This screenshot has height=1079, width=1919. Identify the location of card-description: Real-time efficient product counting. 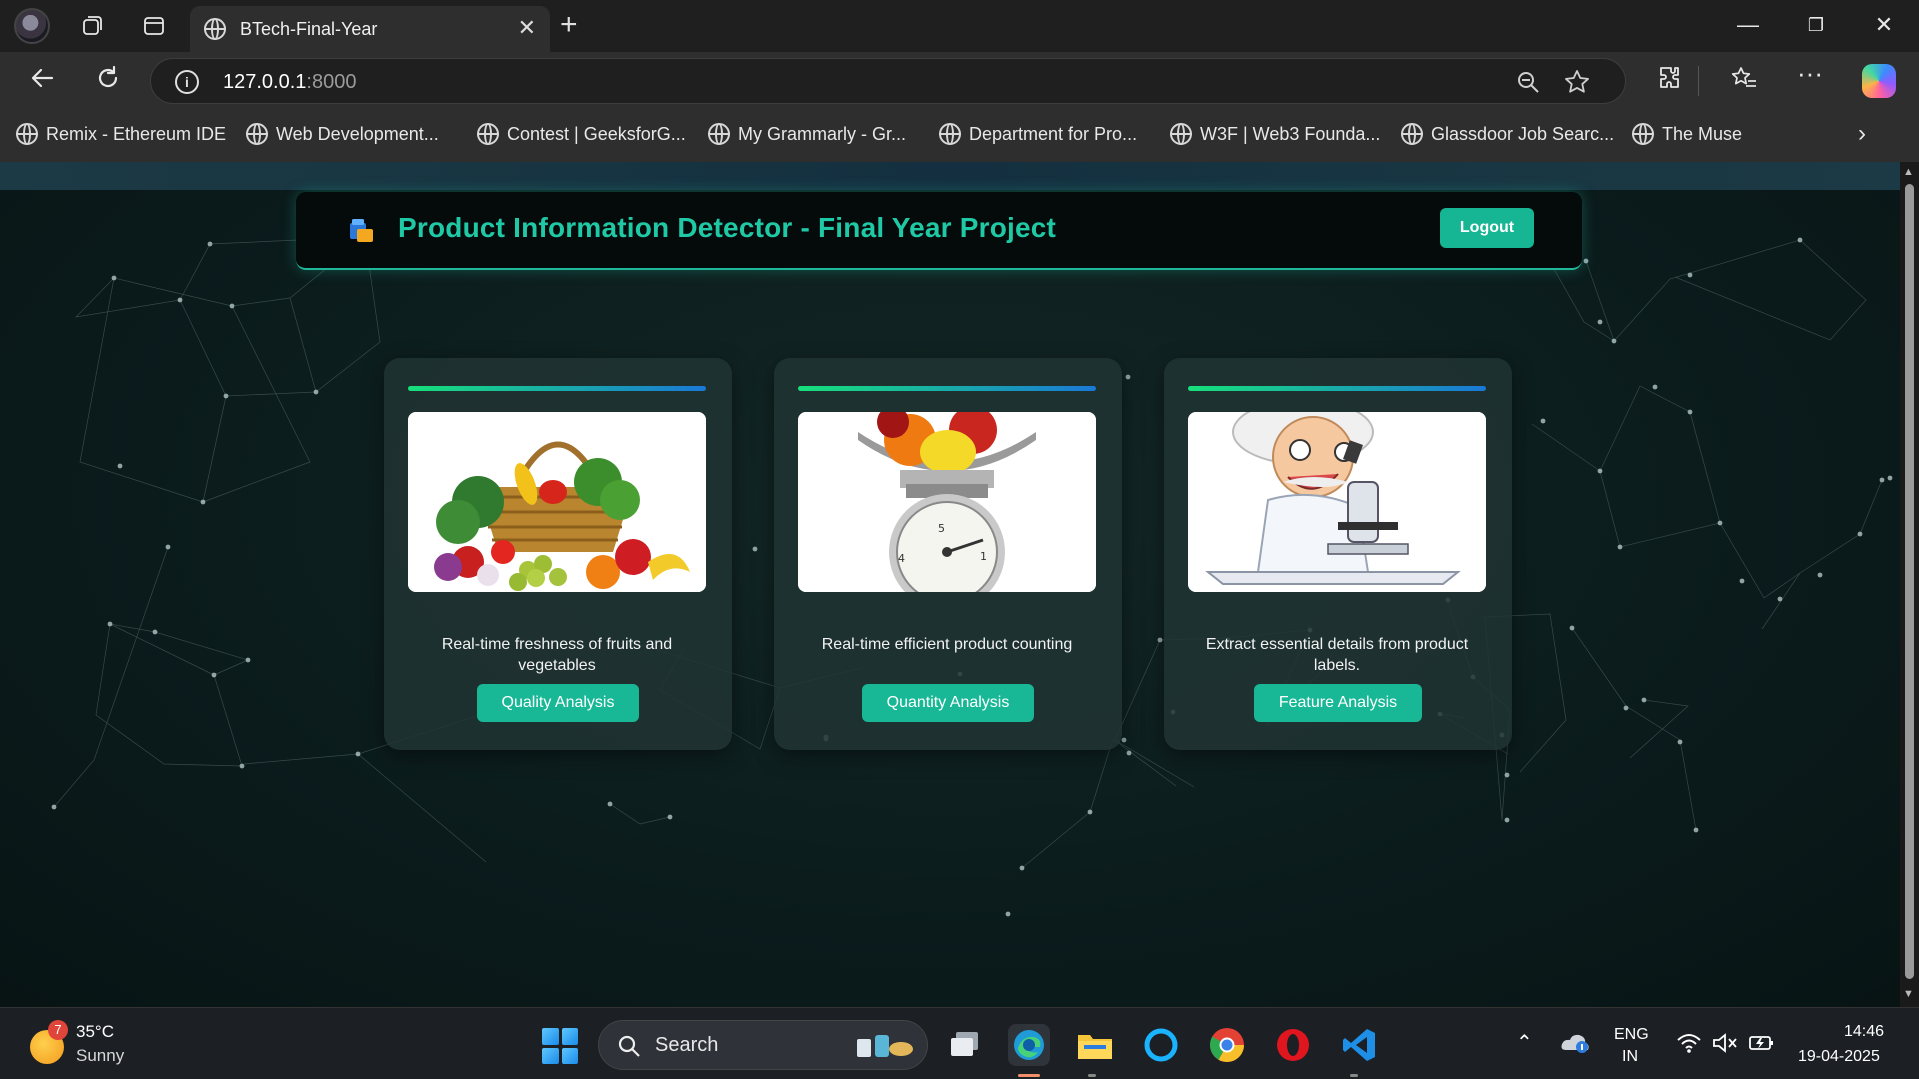
(947, 644).